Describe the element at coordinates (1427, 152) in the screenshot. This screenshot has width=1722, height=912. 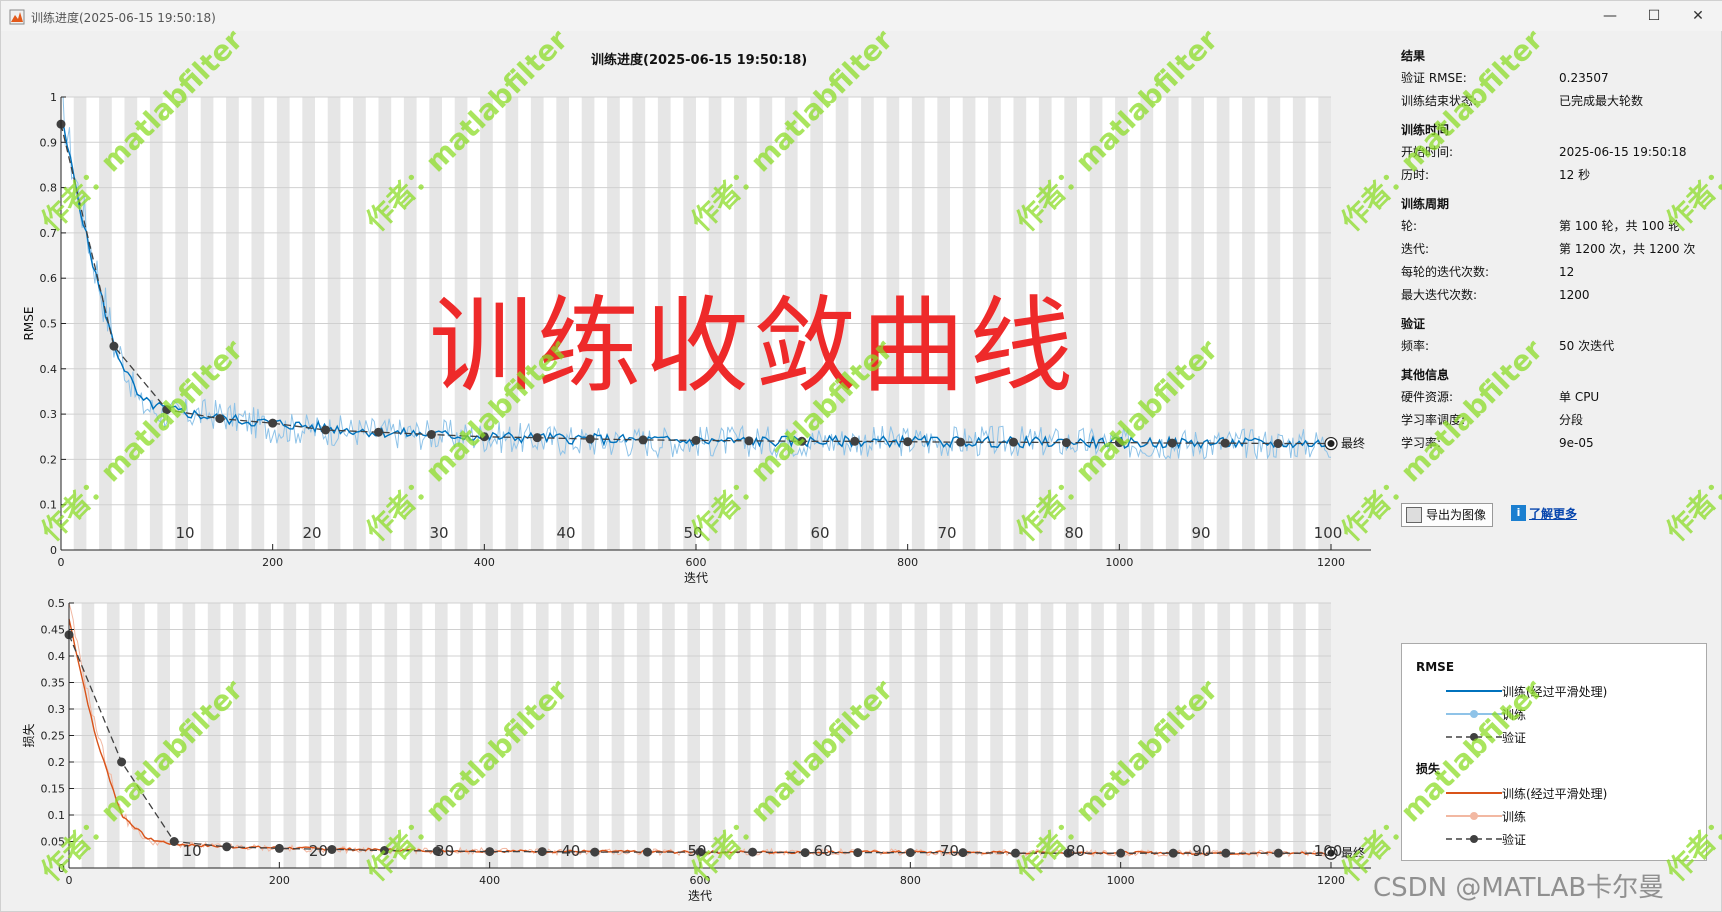
I see `panel-row-key: 开始时间:` at that location.